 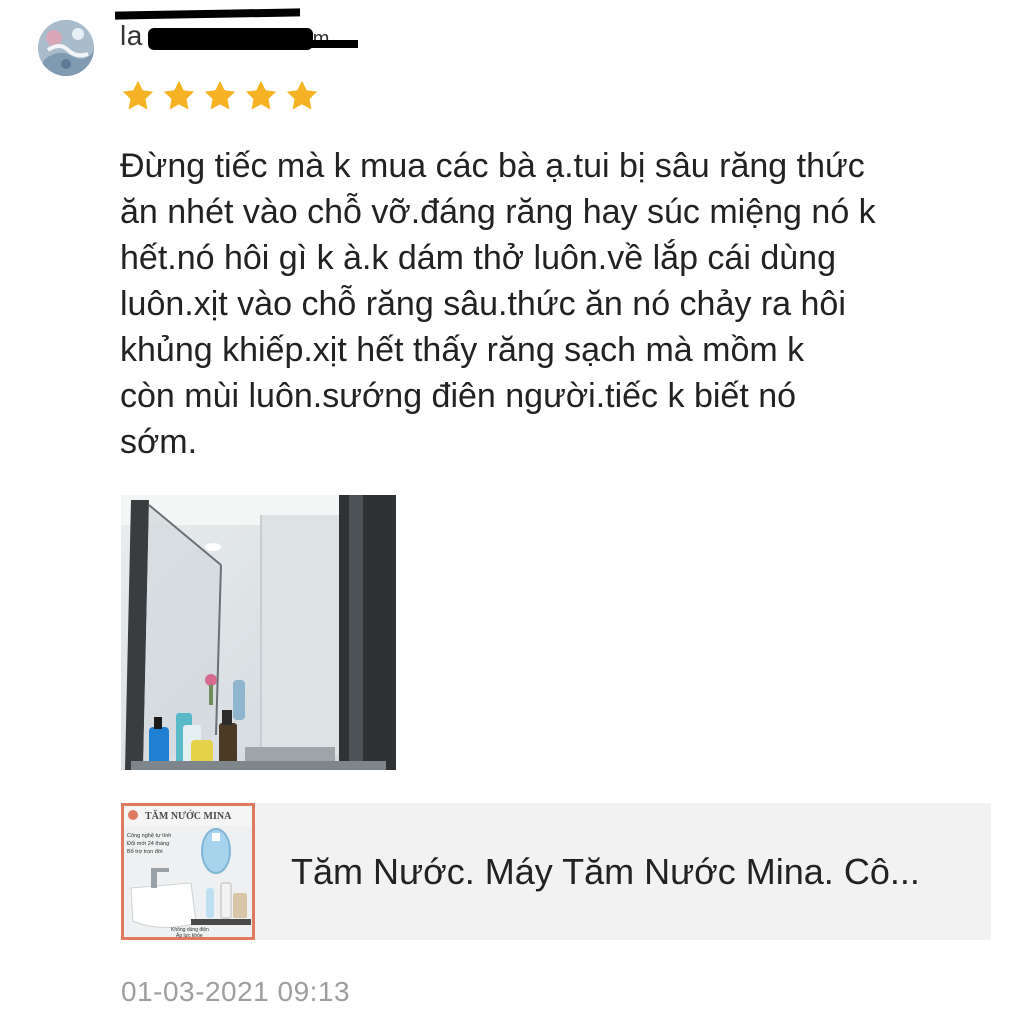 What do you see at coordinates (149, 836) in the screenshot?
I see `thumb-line-1: Công nghệ tự tính` at bounding box center [149, 836].